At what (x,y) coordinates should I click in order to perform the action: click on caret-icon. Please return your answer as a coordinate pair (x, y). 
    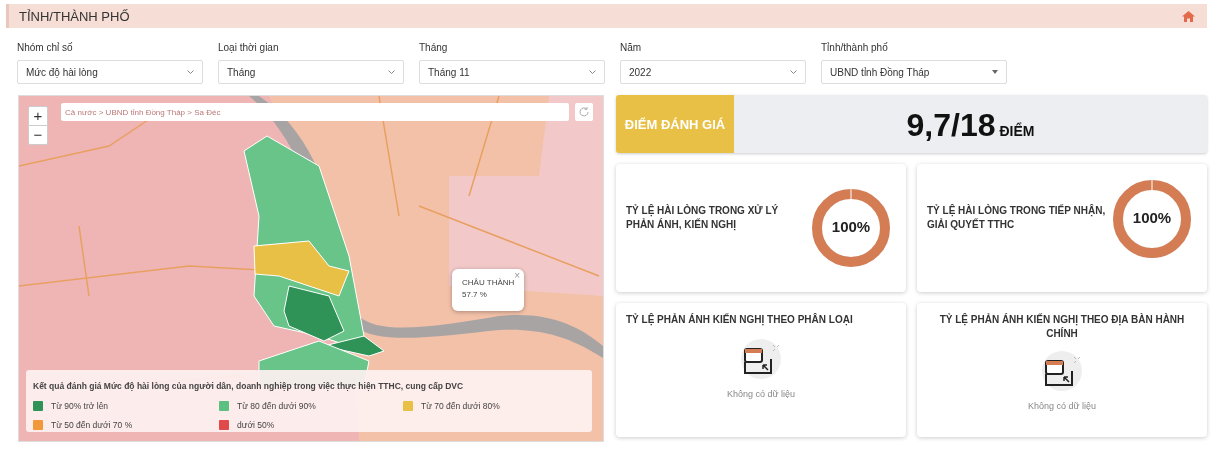
    Looking at the image, I should click on (995, 72).